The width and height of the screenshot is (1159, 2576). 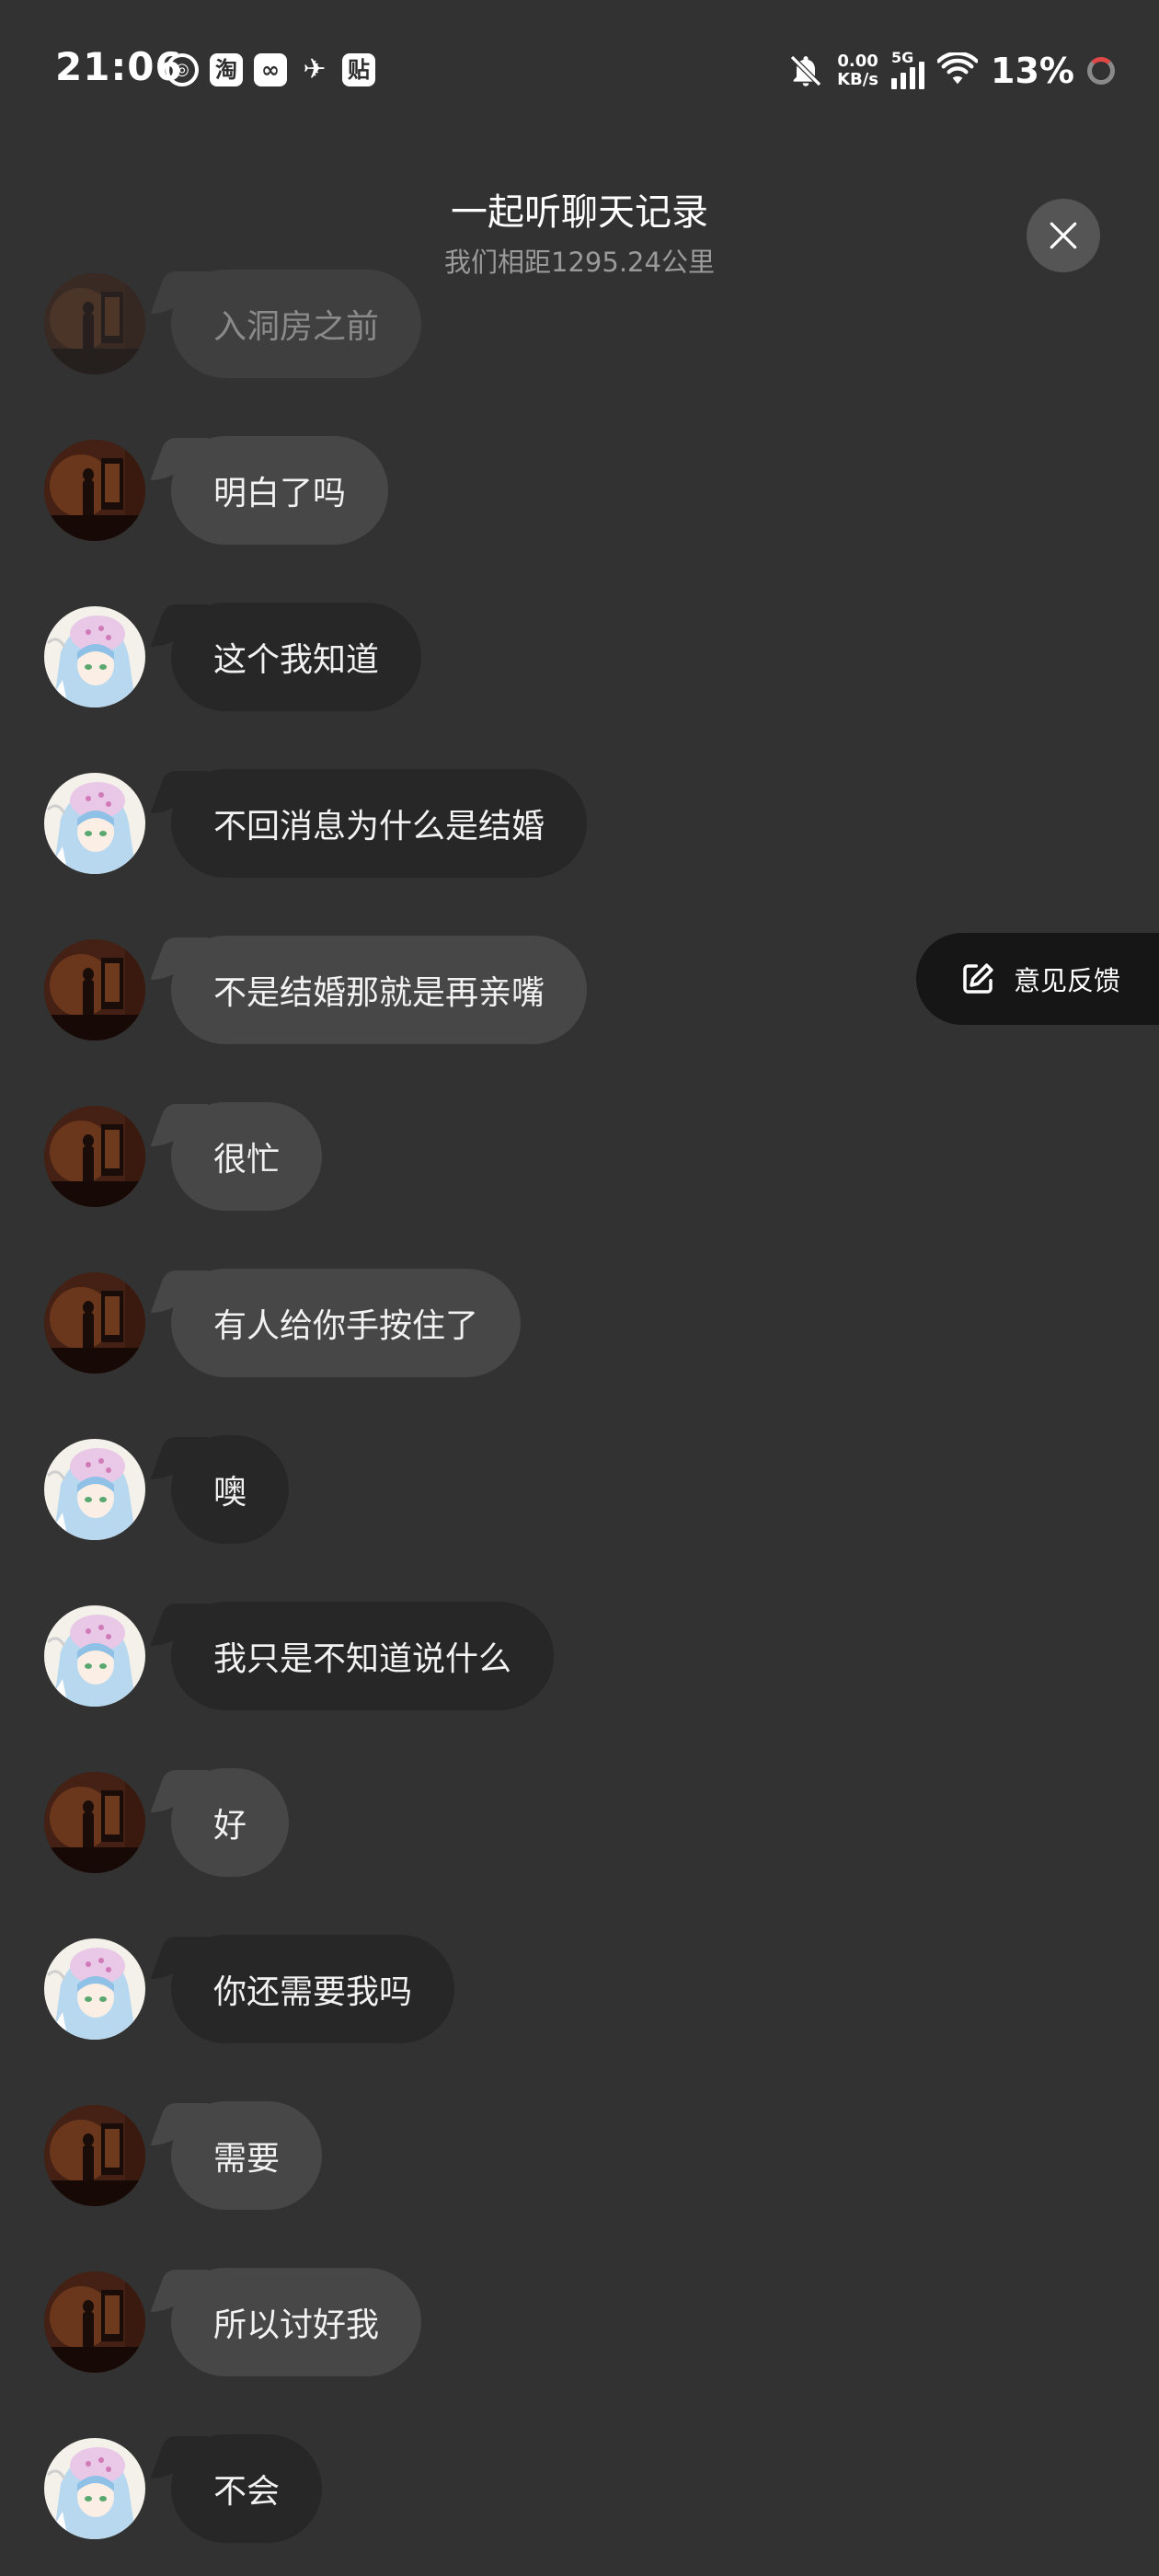 I want to click on message-row: 这个我知道, so click(x=233, y=657).